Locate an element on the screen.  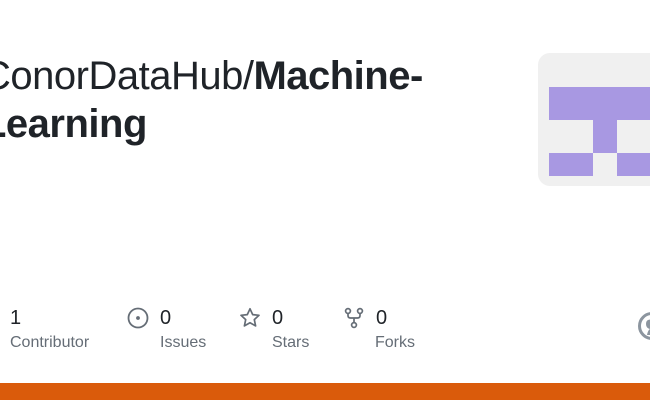
forks-label: Forks is located at coordinates (395, 342).